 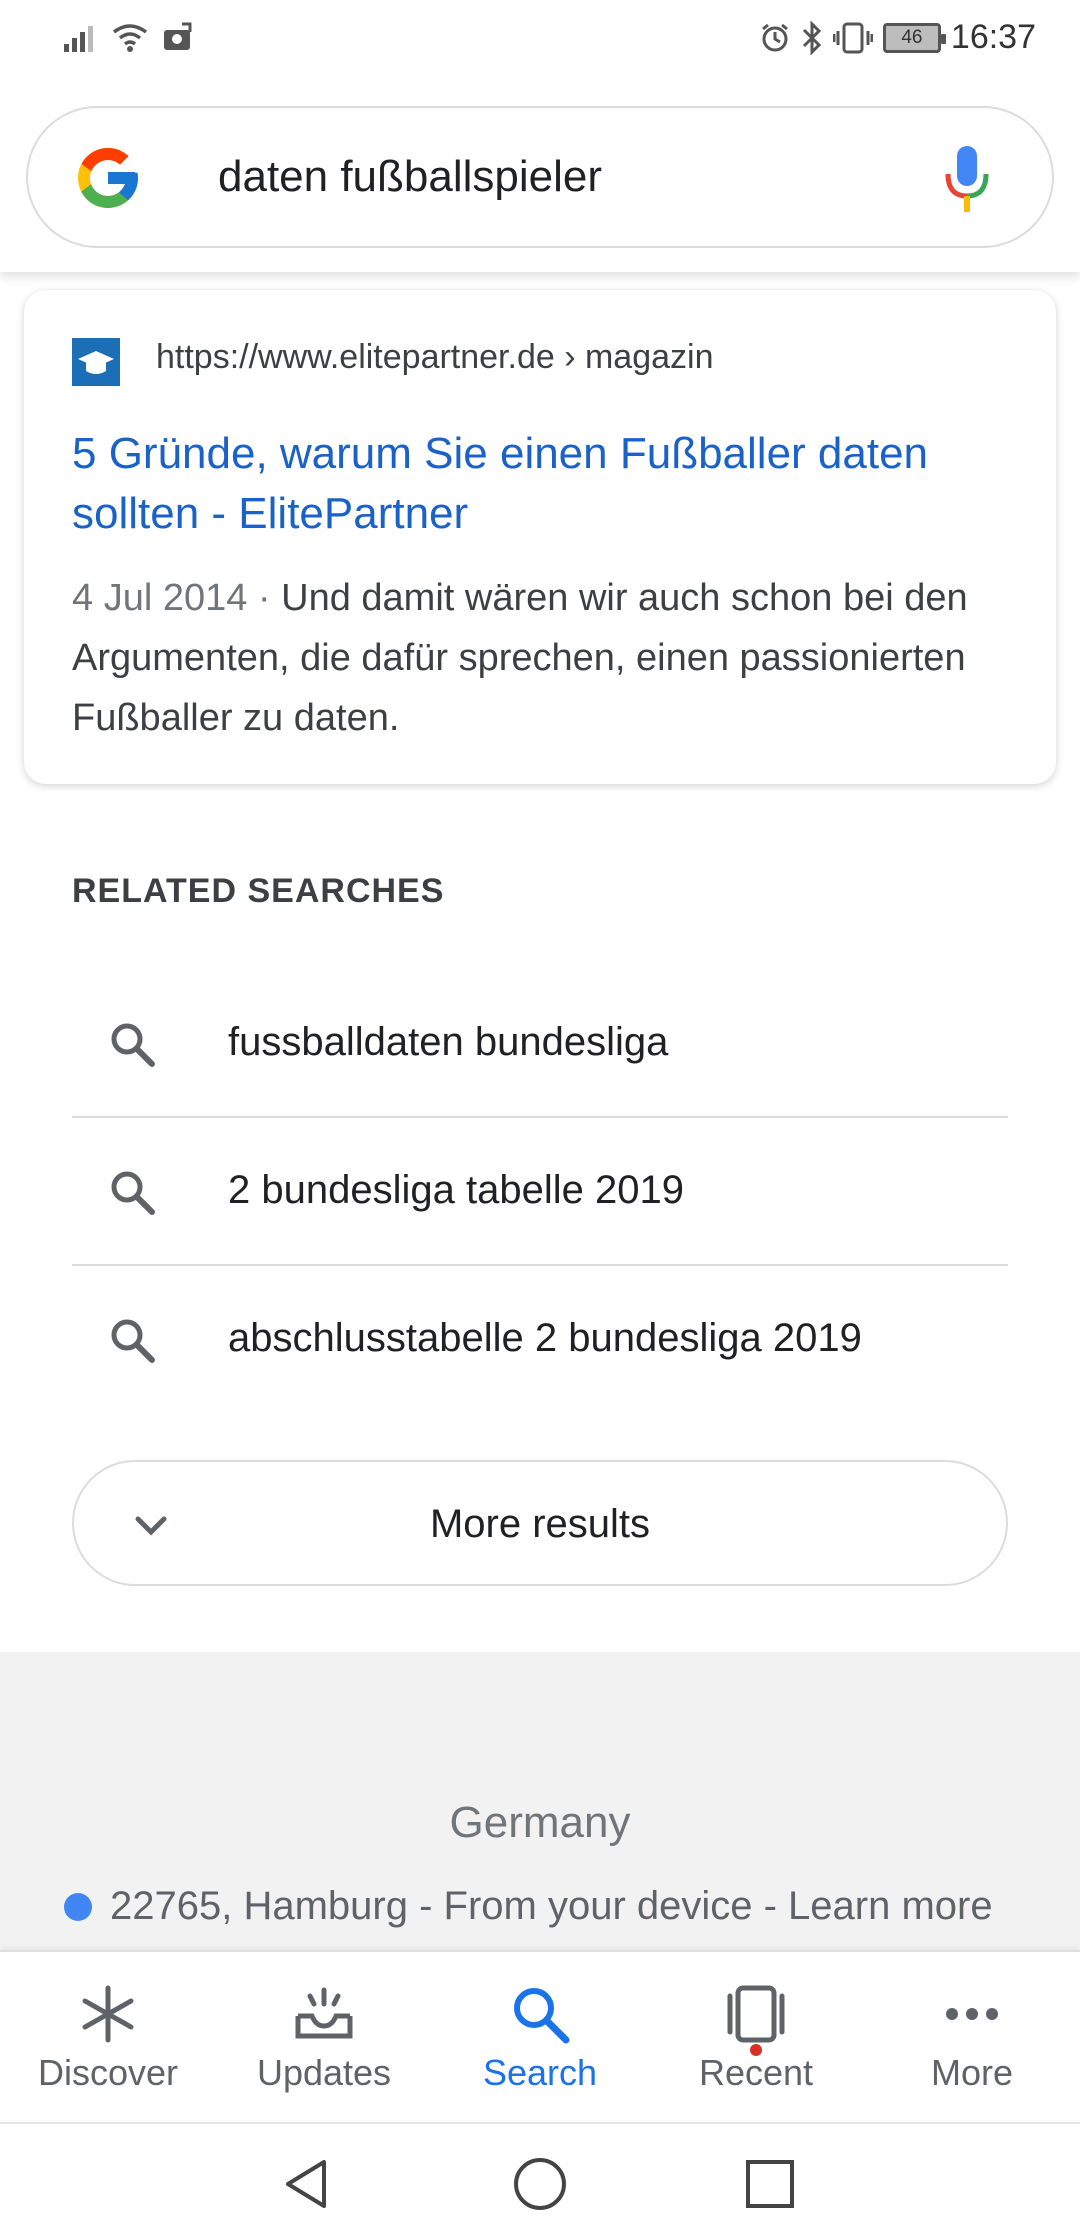 What do you see at coordinates (410, 177) in the screenshot?
I see `search-query-input: daten fußballspieler` at bounding box center [410, 177].